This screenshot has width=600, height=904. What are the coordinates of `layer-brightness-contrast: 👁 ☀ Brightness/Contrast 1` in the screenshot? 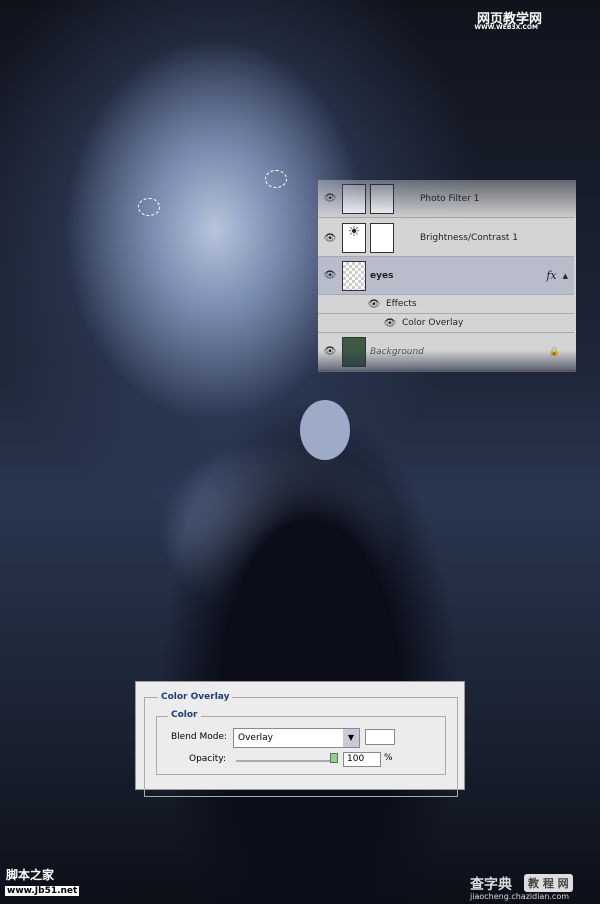 It's located at (446, 238).